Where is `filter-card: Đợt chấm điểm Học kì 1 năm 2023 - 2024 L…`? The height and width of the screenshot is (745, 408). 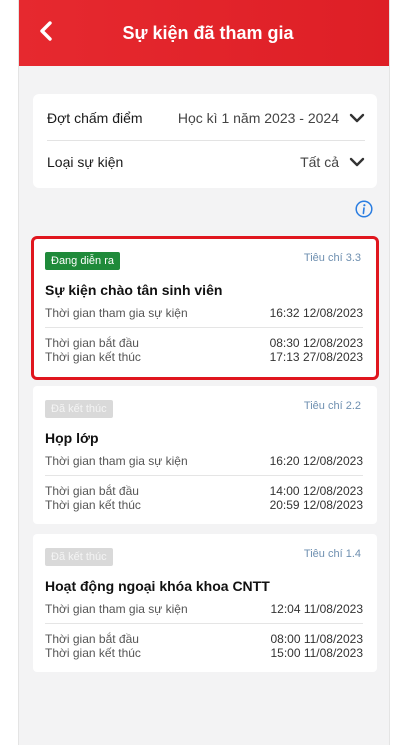 filter-card: Đợt chấm điểm Học kì 1 năm 2023 - 2024 L… is located at coordinates (205, 141).